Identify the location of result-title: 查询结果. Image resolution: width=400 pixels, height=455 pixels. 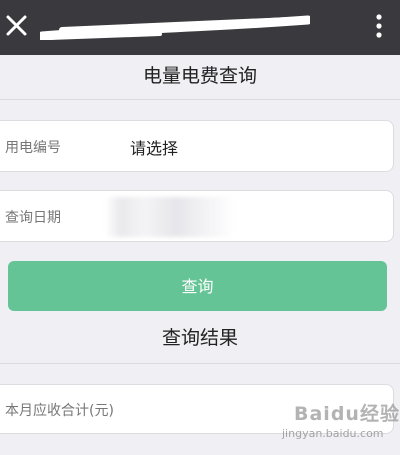
(199, 338).